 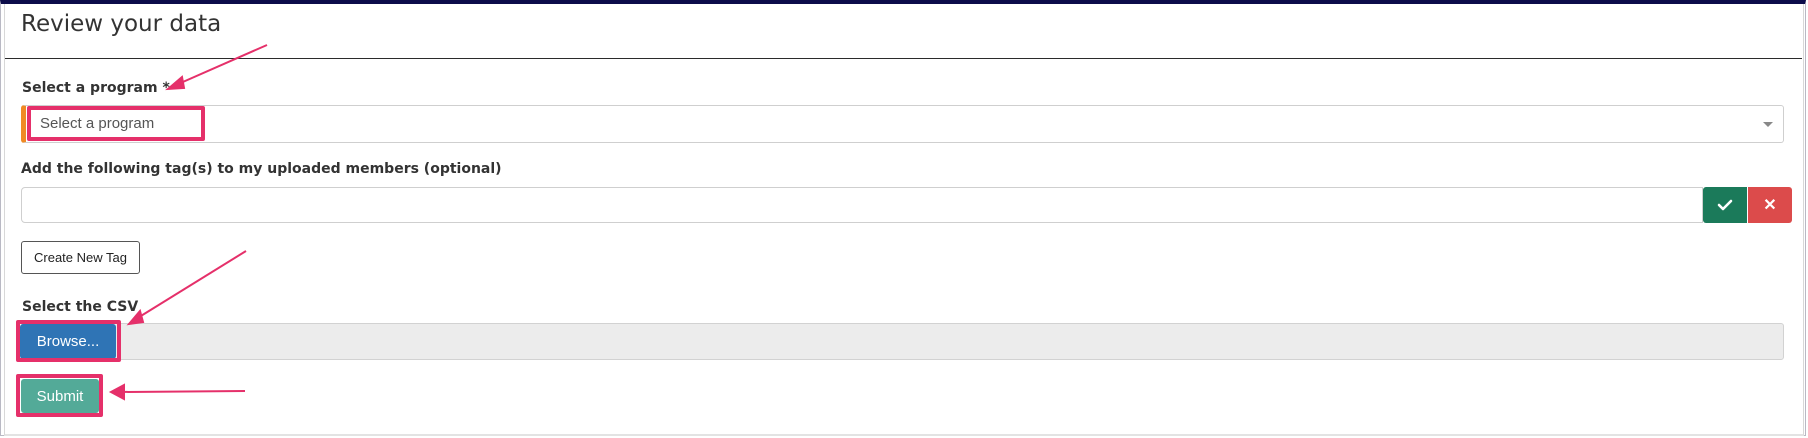 I want to click on highlight-box-program, so click(x=116, y=123).